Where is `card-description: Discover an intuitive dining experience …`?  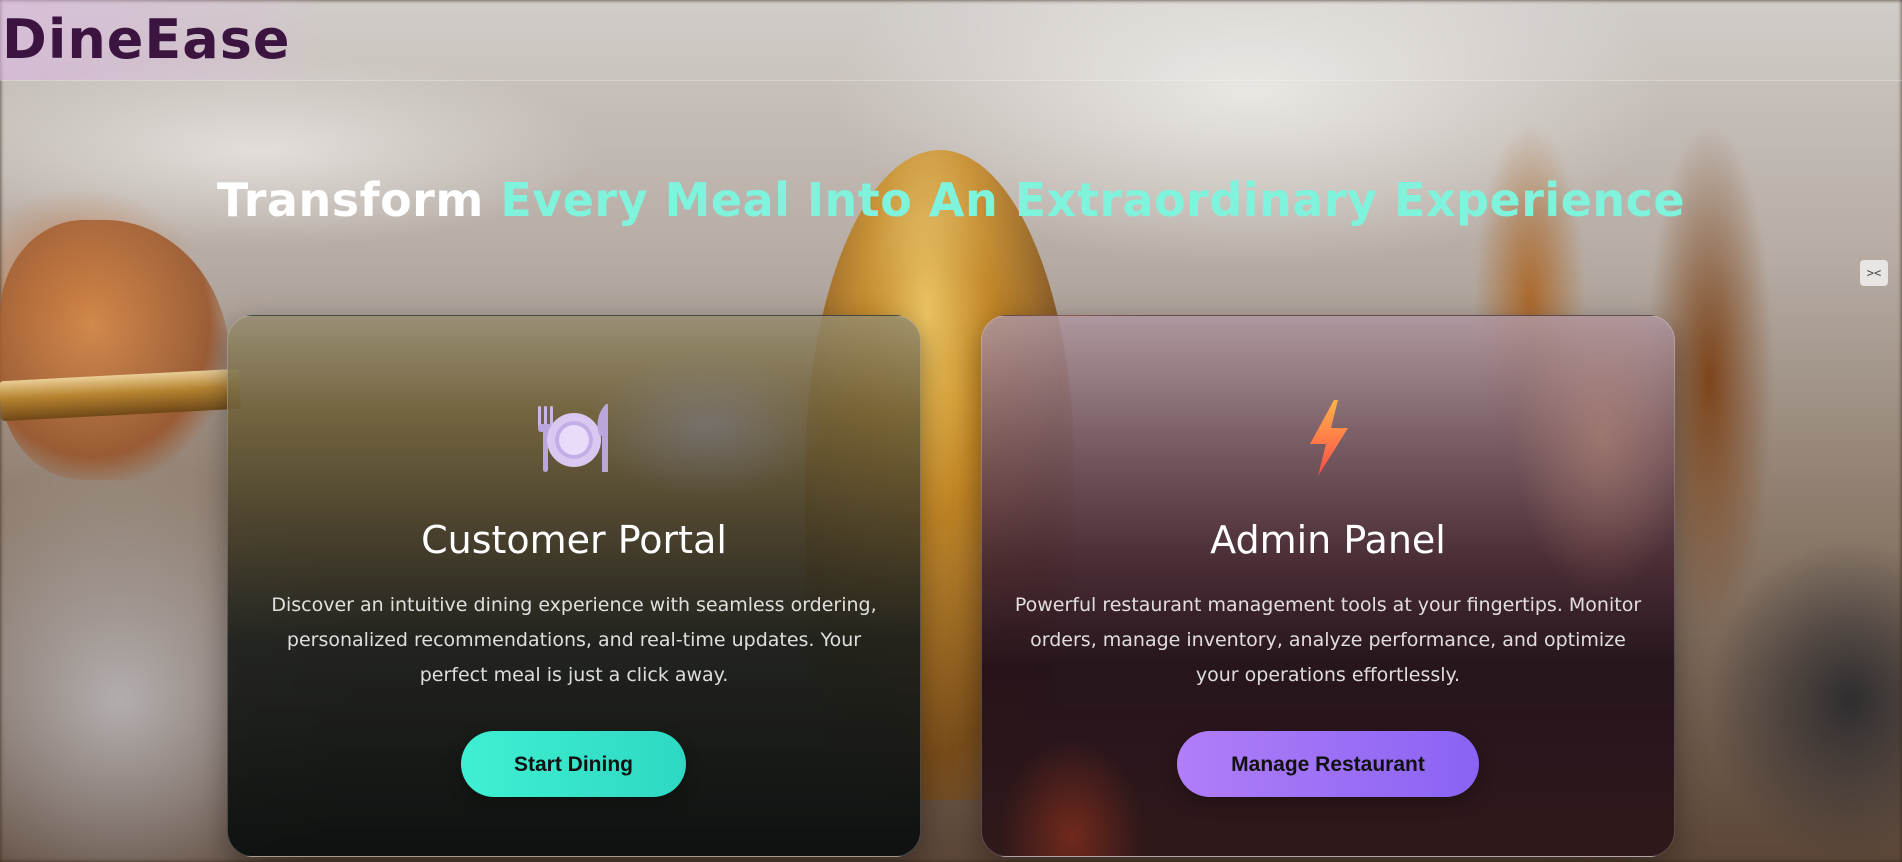 card-description: Discover an intuitive dining experience … is located at coordinates (574, 640).